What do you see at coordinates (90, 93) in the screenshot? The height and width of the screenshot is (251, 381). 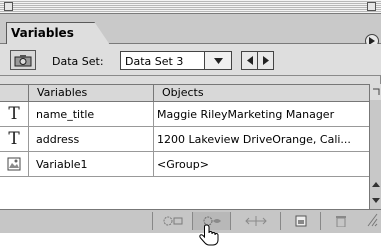 I see `column-header-variables: Variables` at bounding box center [90, 93].